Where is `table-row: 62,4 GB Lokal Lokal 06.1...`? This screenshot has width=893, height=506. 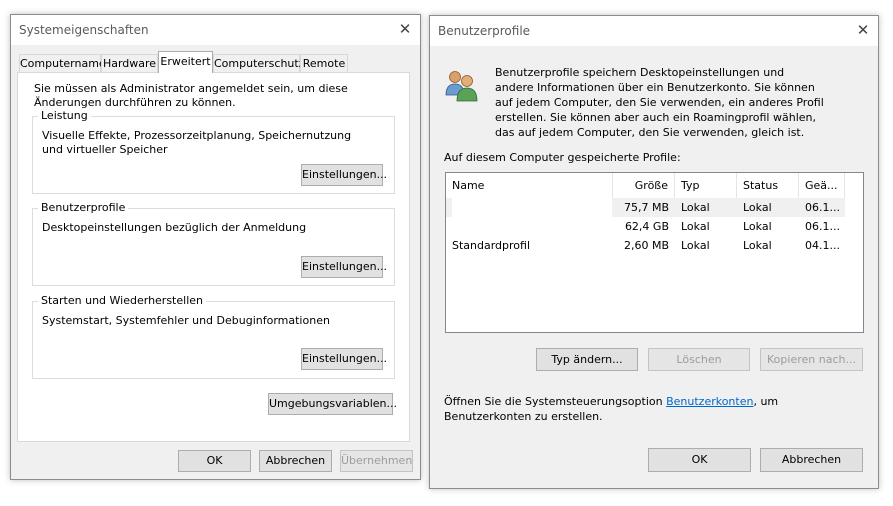 table-row: 62,4 GB Lokal Lokal 06.1... is located at coordinates (645, 226).